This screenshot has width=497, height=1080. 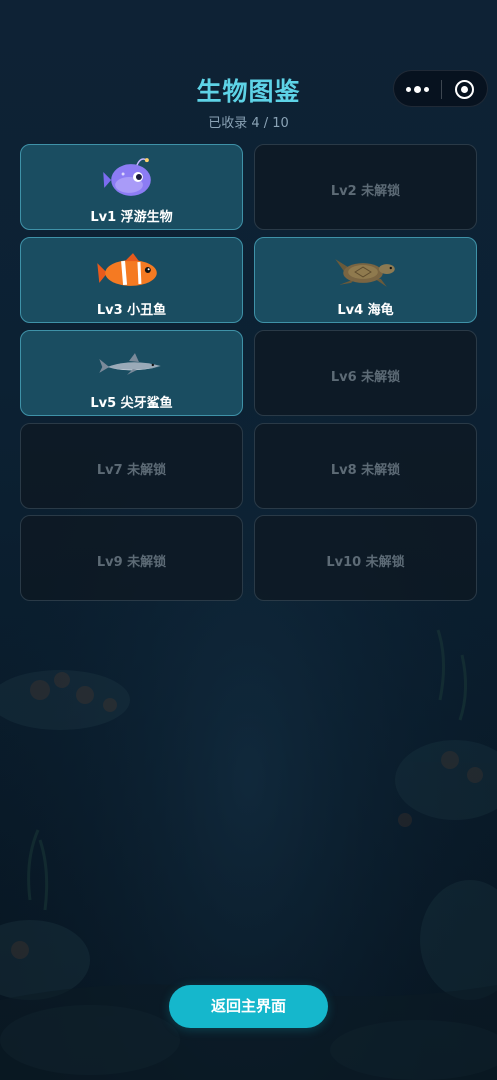 I want to click on creature-card-lv9: Lv9 未解锁, so click(x=131, y=558).